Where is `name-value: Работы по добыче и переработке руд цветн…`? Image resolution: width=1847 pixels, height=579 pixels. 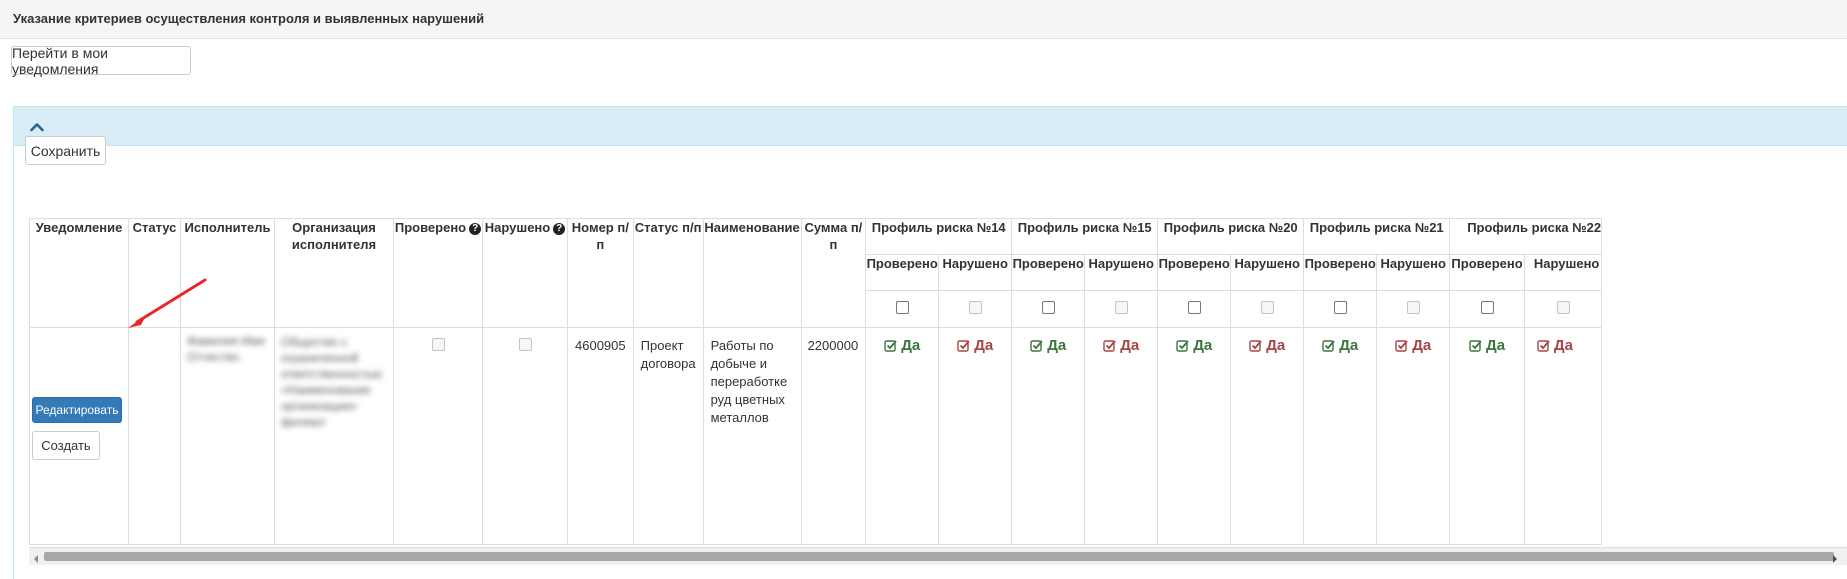
name-value: Работы по добыче и переработке руд цветн… is located at coordinates (749, 381).